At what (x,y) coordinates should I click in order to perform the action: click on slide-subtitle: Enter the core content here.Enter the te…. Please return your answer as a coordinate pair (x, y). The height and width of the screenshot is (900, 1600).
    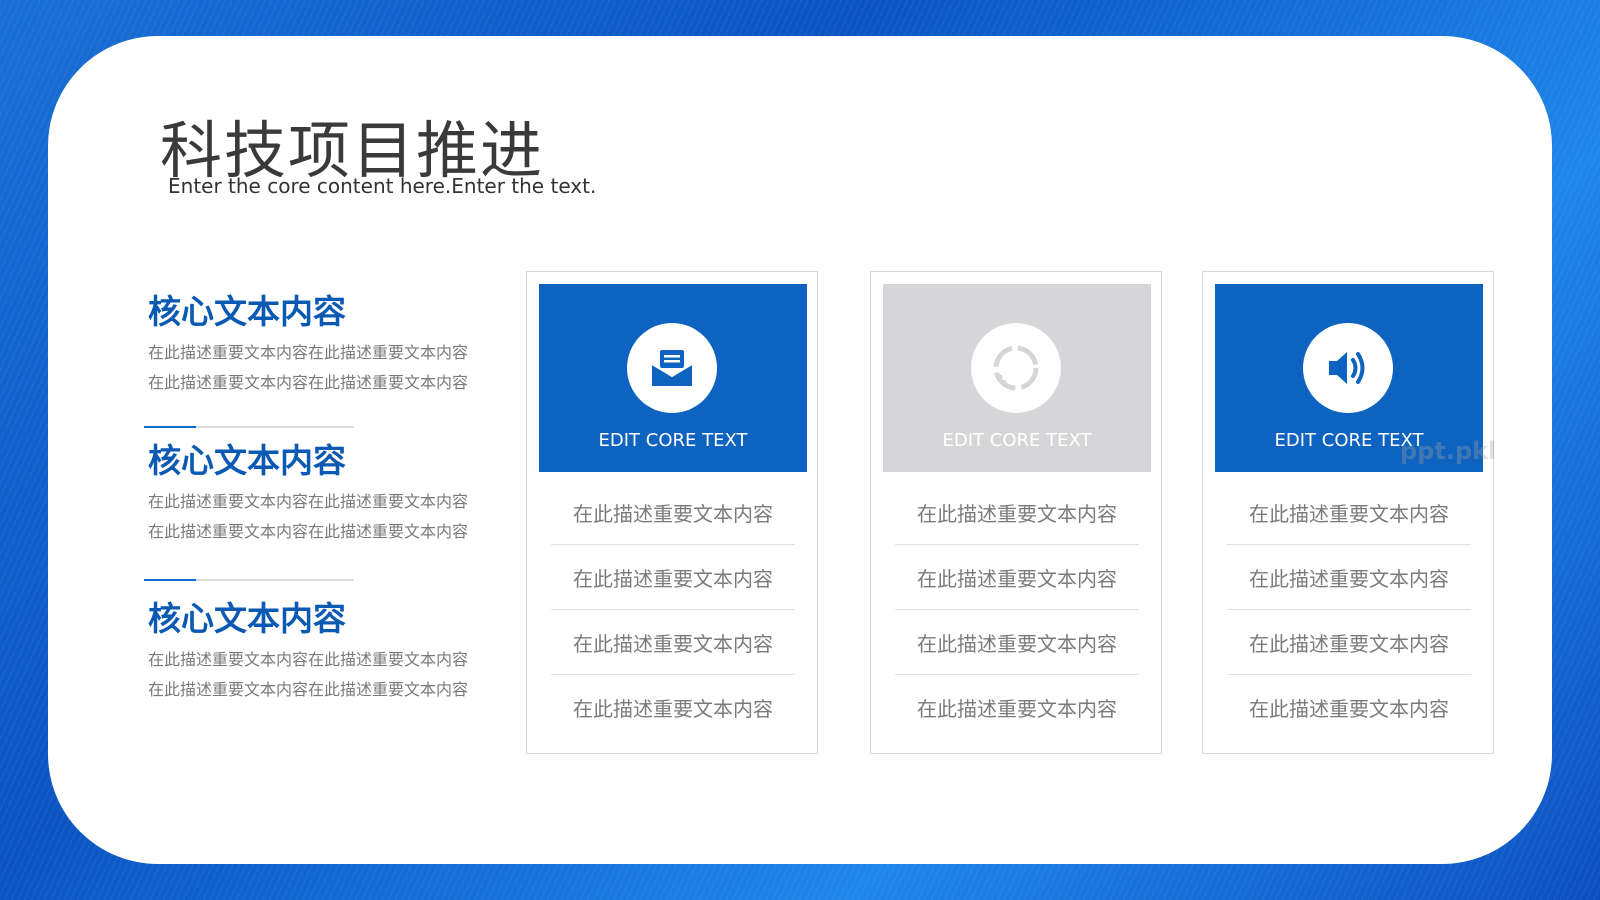
    Looking at the image, I should click on (382, 186).